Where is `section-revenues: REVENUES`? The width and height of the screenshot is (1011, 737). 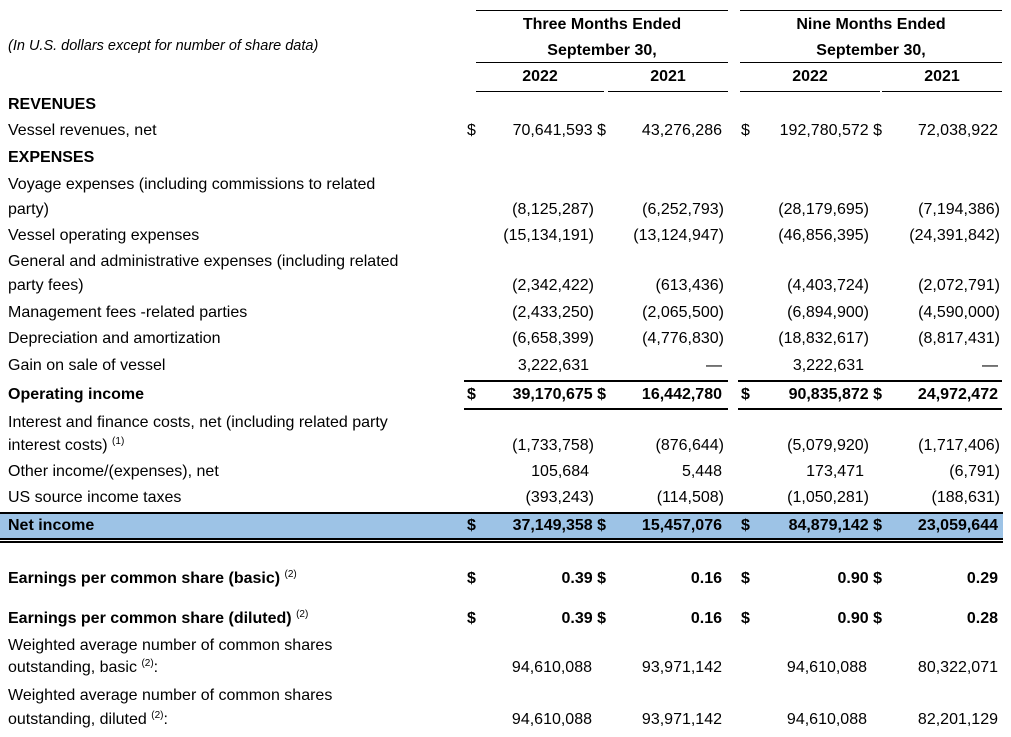 section-revenues: REVENUES is located at coordinates (52, 104).